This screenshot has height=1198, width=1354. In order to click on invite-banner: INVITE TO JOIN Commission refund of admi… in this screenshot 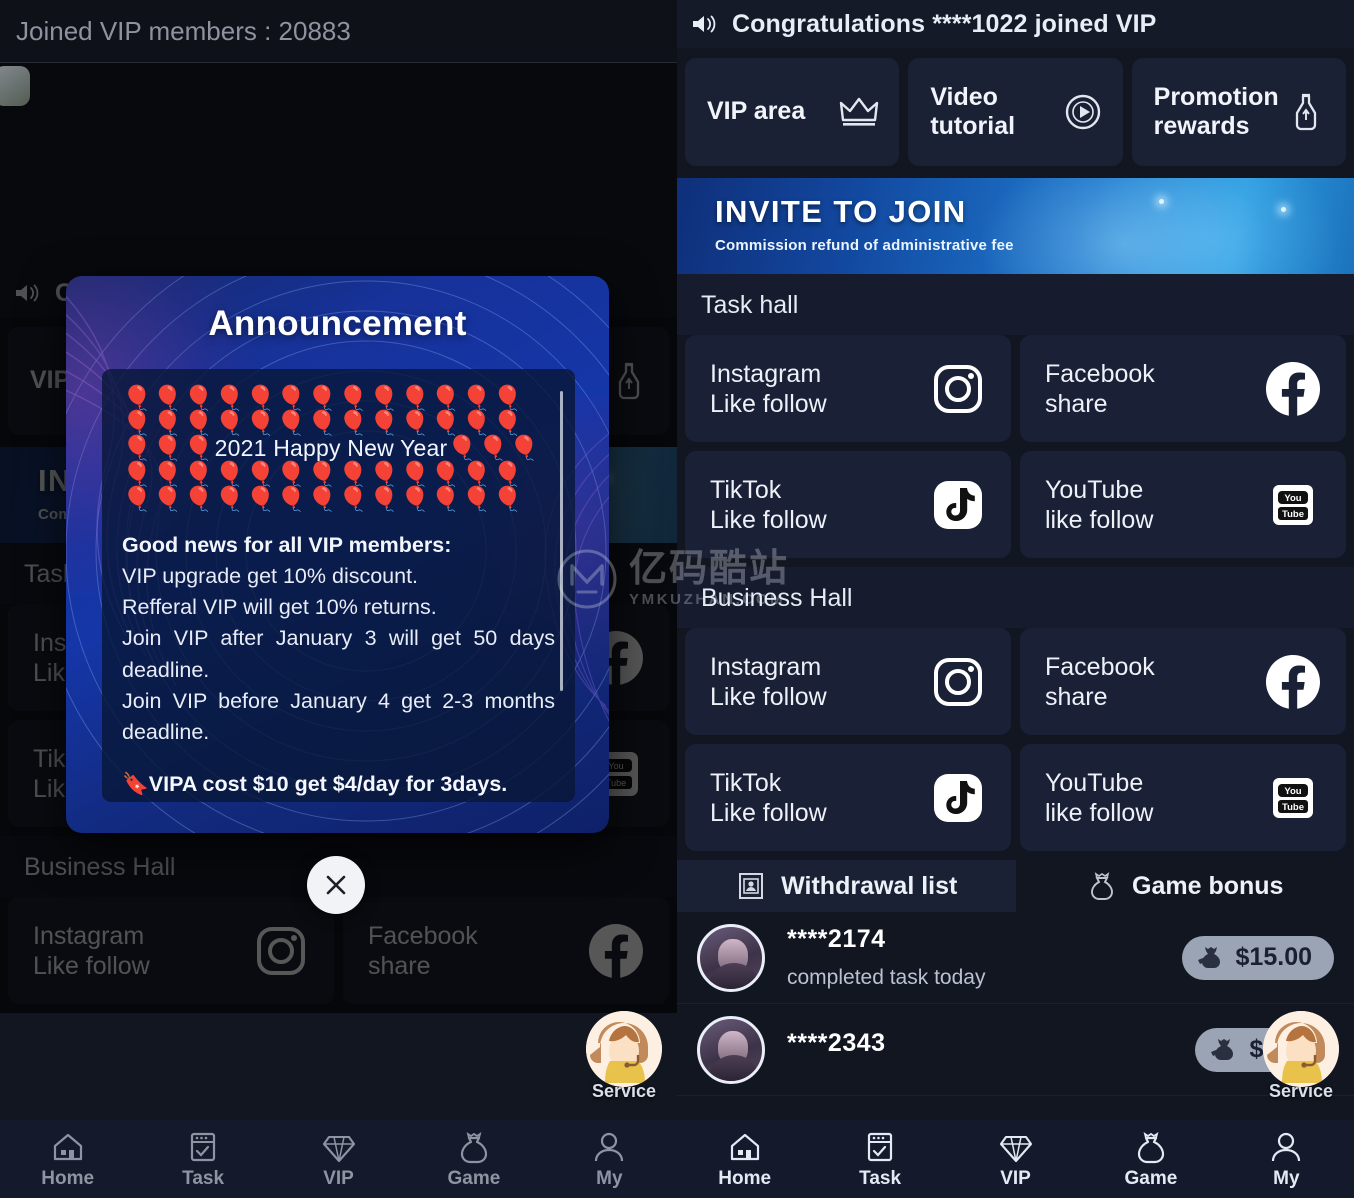, I will do `click(1015, 226)`.